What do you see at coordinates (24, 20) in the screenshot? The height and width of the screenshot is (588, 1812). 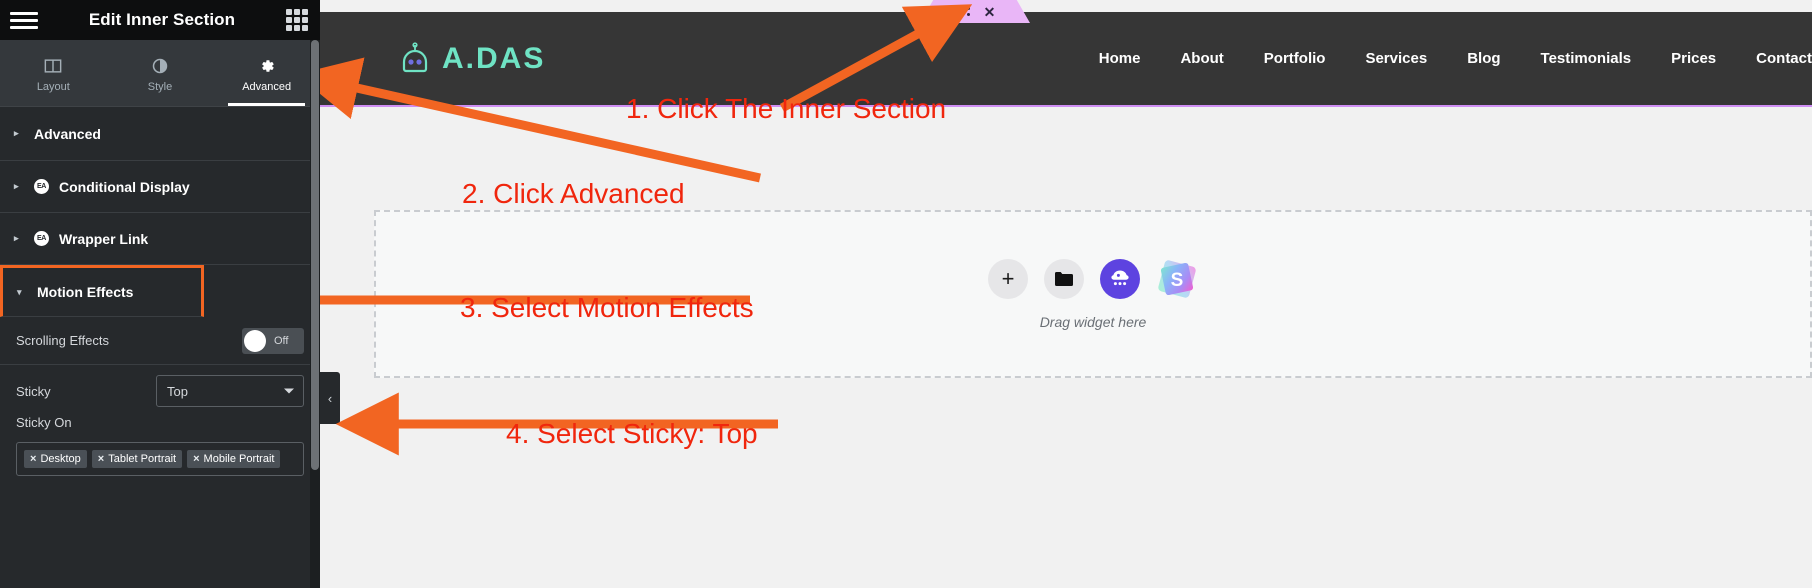 I see `hamburger-menu-icon` at bounding box center [24, 20].